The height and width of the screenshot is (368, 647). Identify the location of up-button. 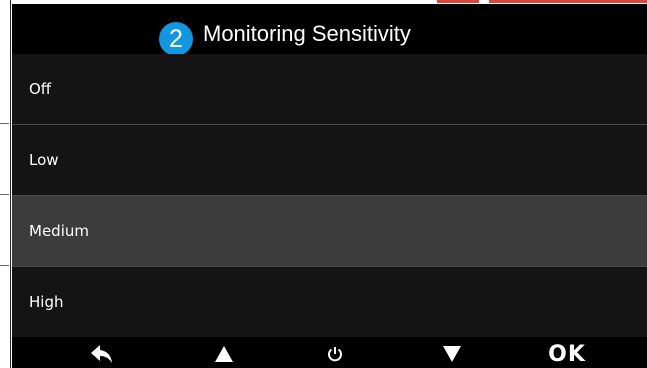
(224, 354).